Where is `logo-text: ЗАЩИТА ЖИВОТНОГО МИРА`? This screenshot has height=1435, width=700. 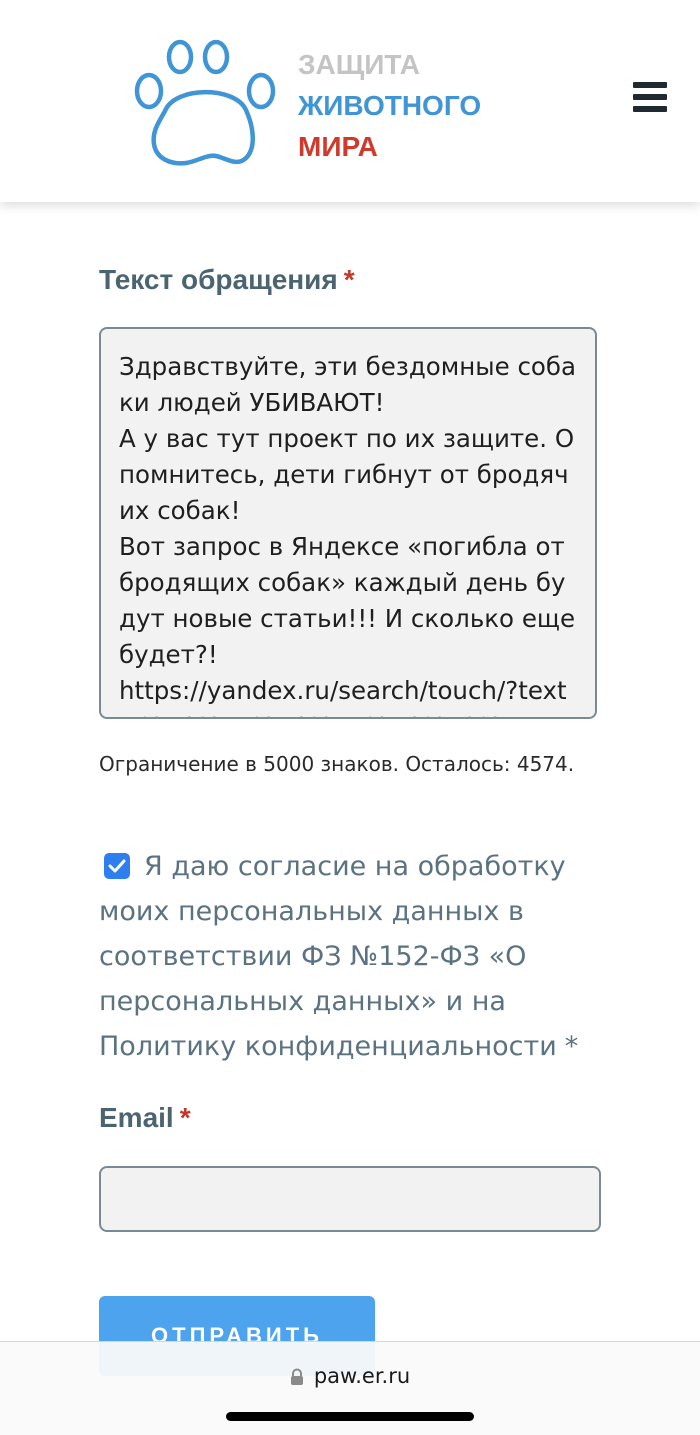 logo-text: ЗАЩИТА ЖИВОТНОГО МИРА is located at coordinates (389, 105).